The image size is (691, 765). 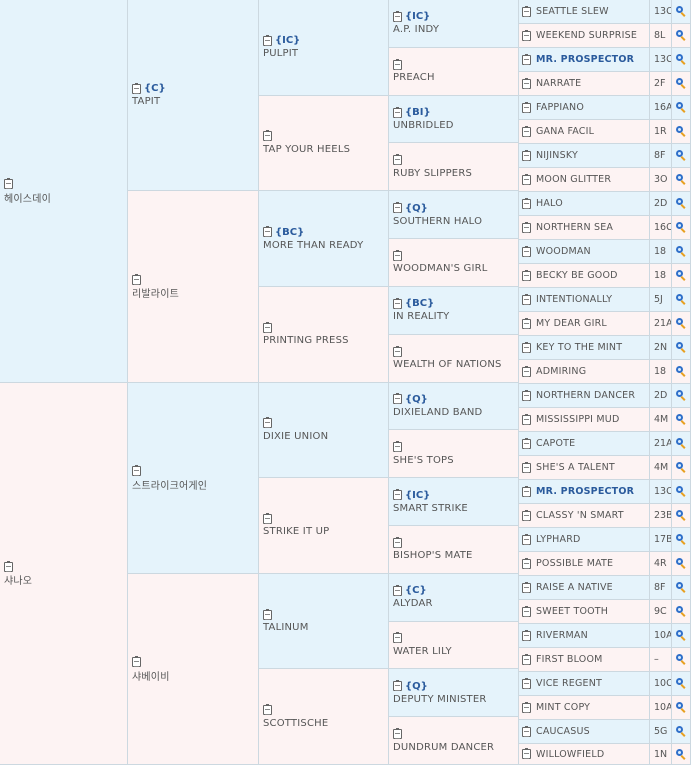 I want to click on horse-name: RUBY SLIPPERS, so click(x=432, y=173).